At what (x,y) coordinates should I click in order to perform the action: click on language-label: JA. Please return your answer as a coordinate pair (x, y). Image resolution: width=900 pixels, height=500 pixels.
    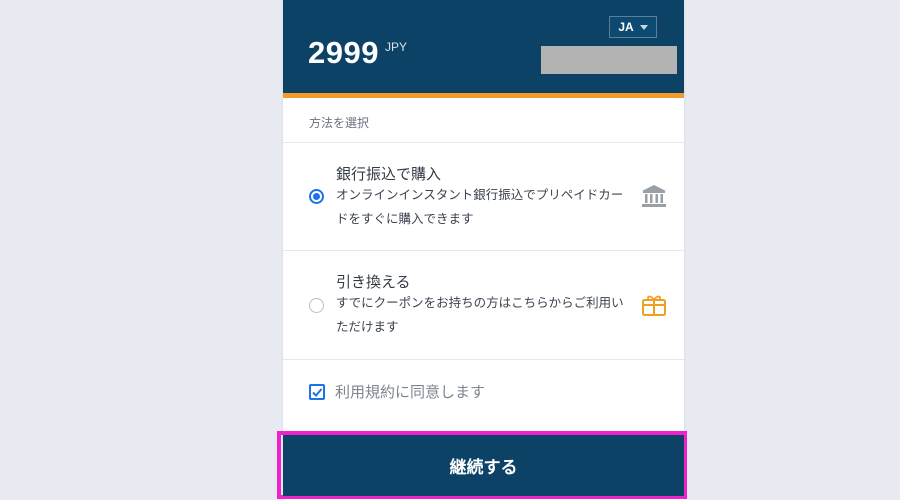
    Looking at the image, I should click on (626, 27).